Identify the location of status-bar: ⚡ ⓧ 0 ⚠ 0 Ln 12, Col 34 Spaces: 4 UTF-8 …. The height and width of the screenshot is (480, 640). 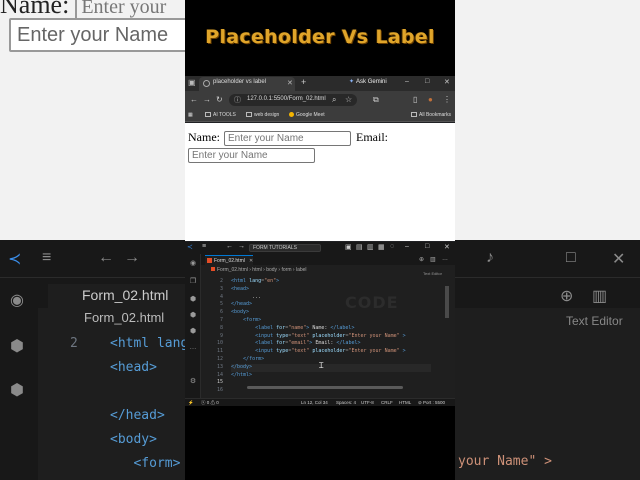
(320, 402).